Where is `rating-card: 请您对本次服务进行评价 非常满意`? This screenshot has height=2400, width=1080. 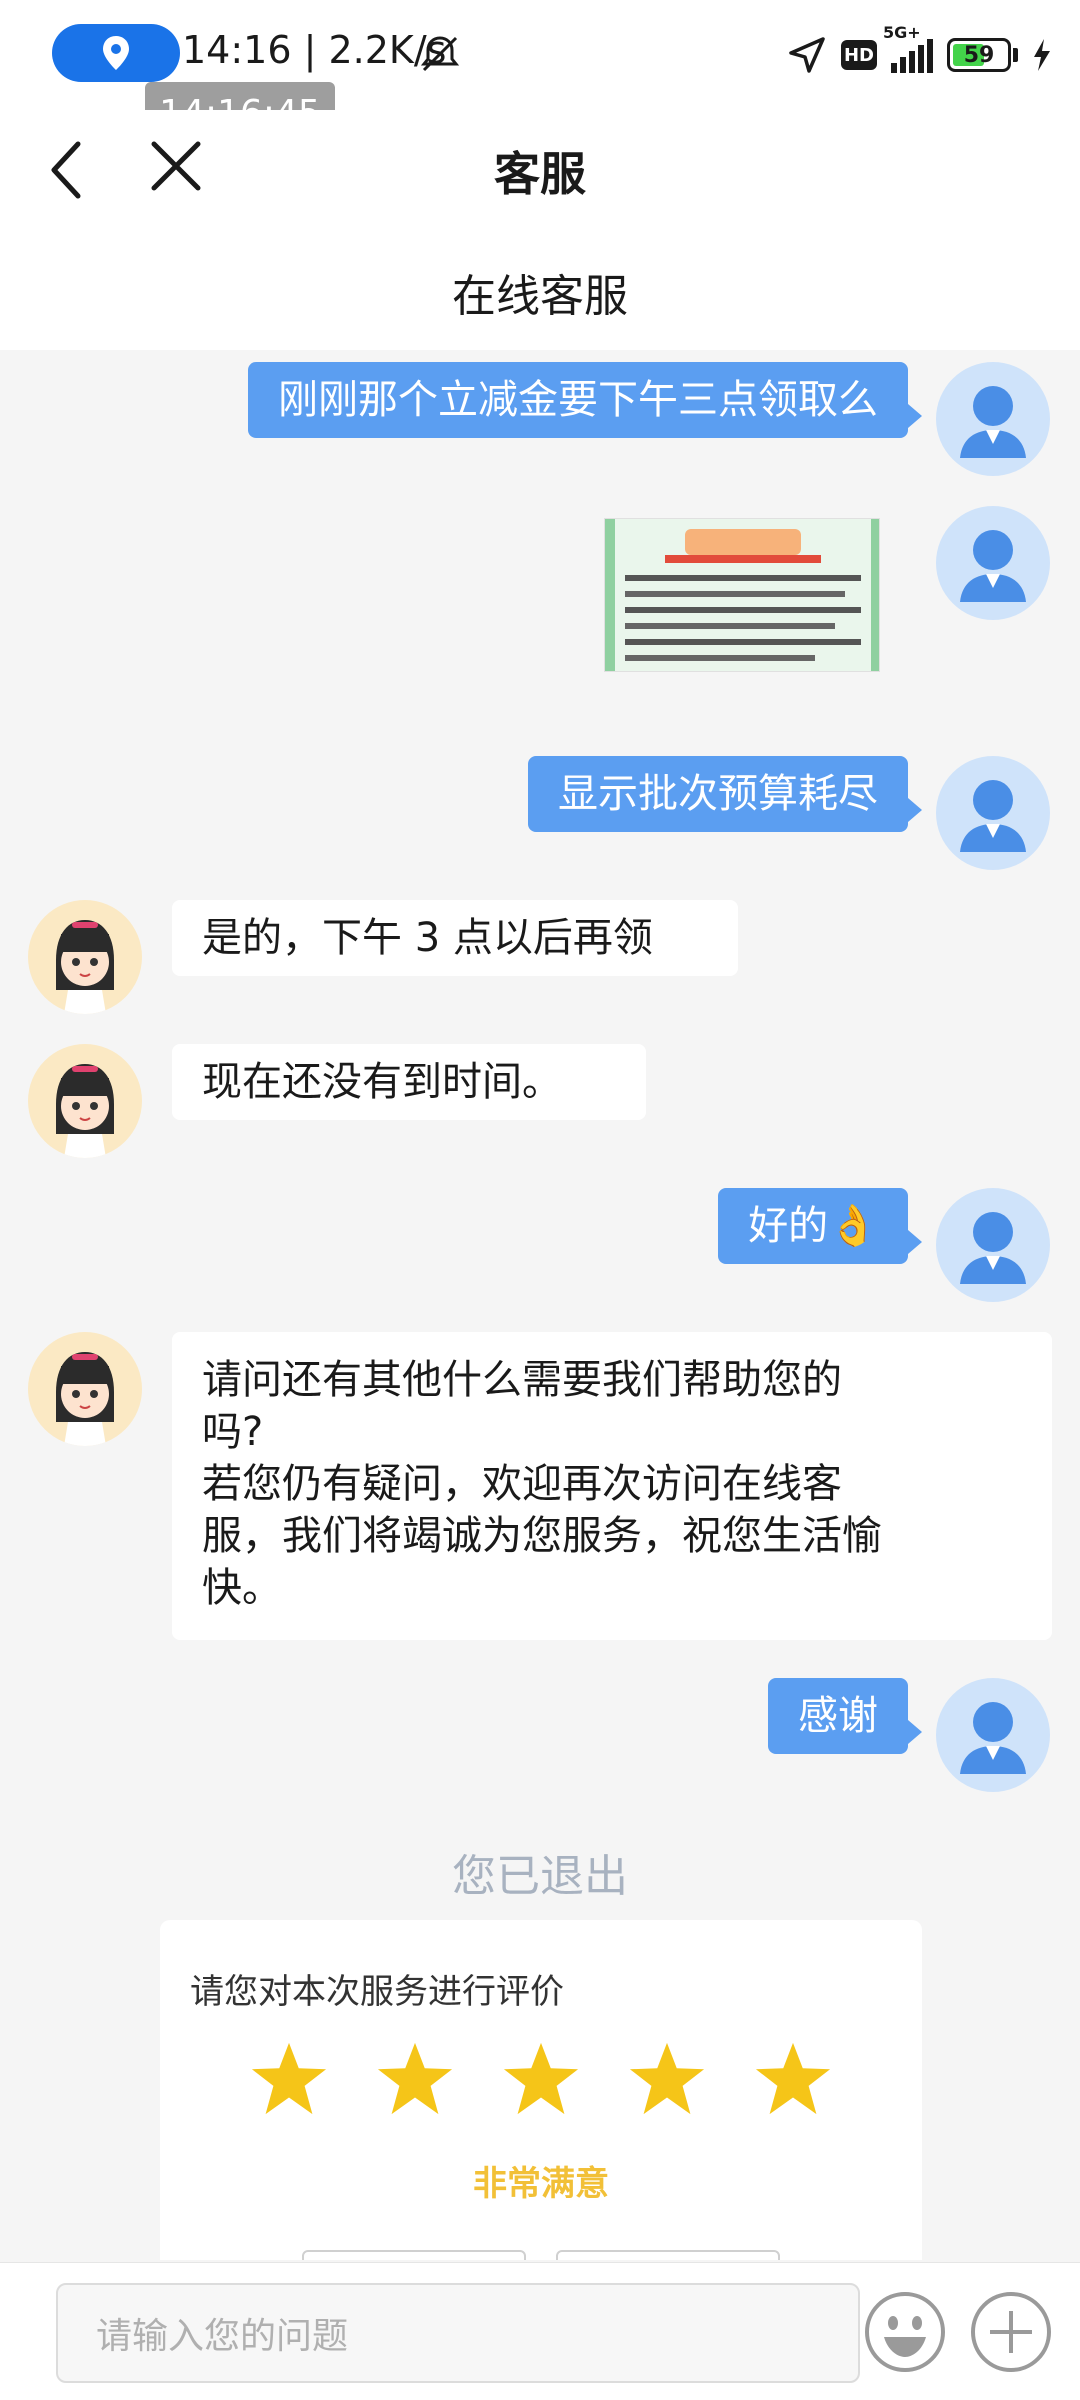 rating-card: 请您对本次服务进行评价 非常满意 is located at coordinates (541, 2090).